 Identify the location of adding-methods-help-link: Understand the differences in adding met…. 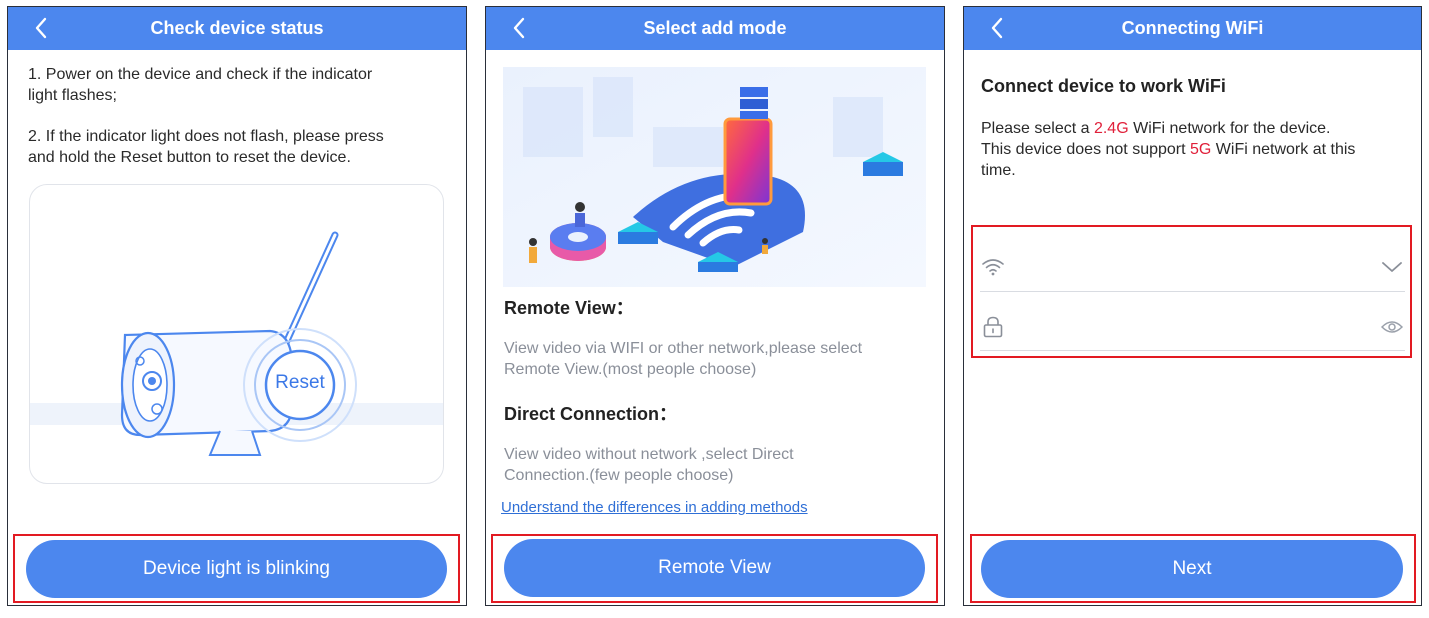
(654, 507).